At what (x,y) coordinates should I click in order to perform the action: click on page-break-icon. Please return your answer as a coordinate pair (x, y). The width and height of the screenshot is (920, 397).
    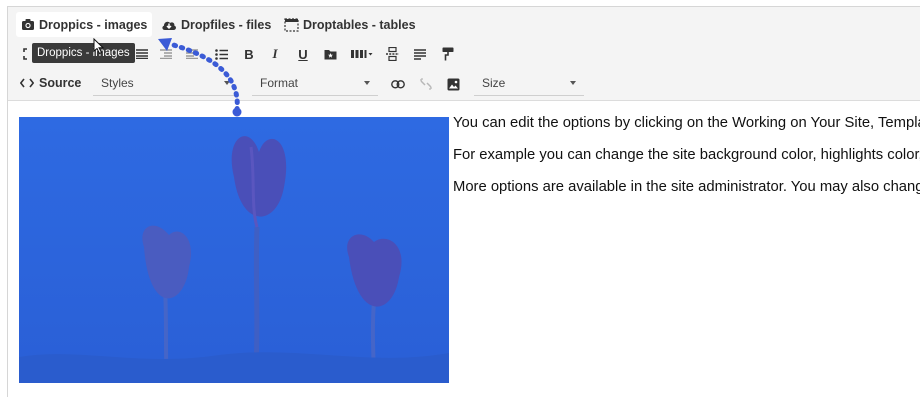
    Looking at the image, I should click on (392, 54).